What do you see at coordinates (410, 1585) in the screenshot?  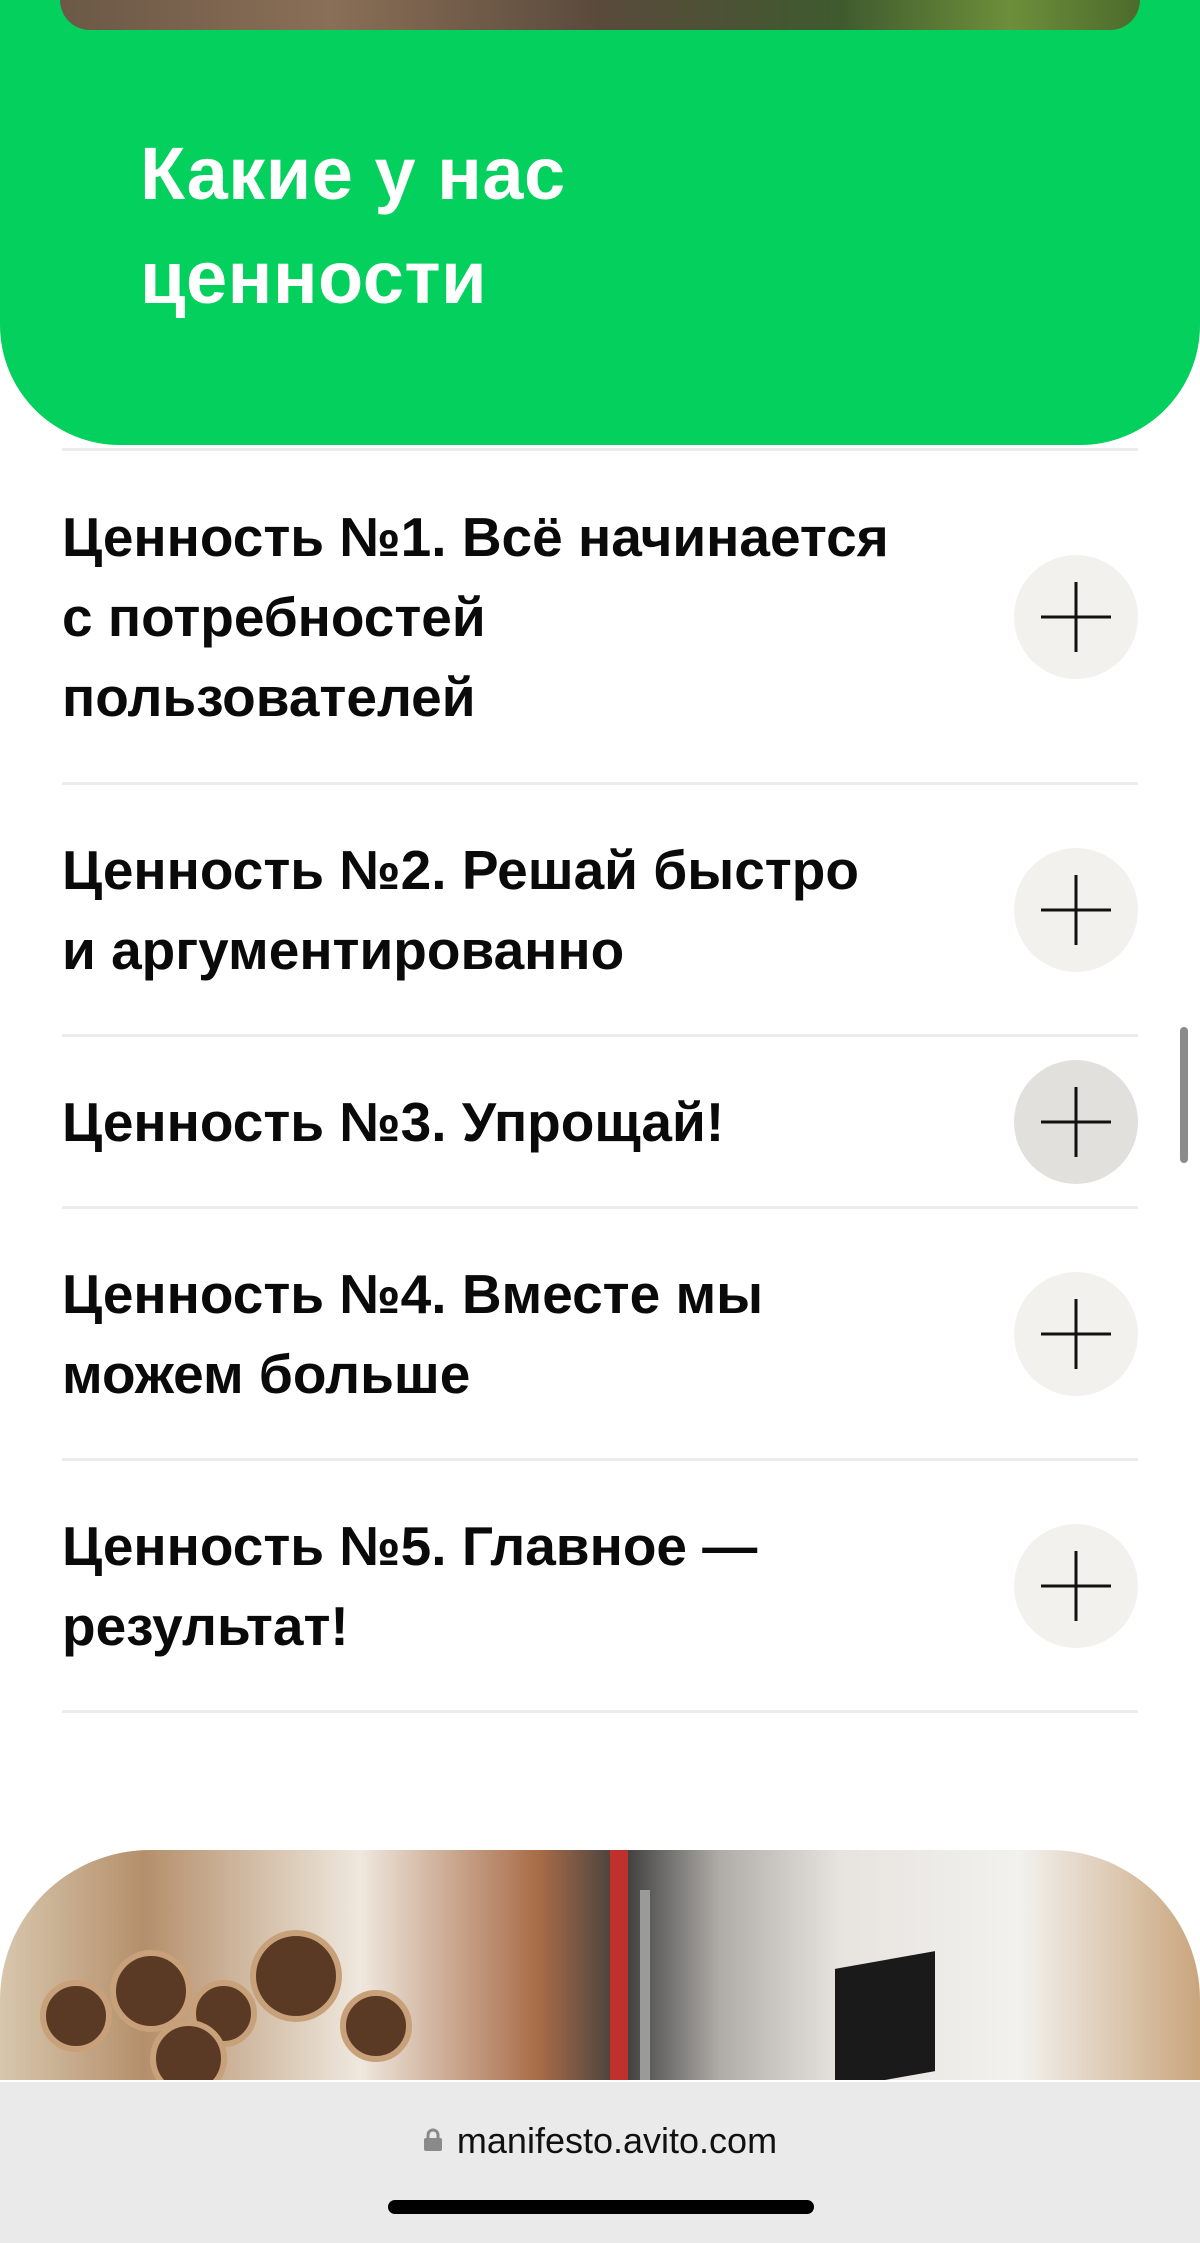 I see `value-title-5: Ценность №5. Главное — результат!` at bounding box center [410, 1585].